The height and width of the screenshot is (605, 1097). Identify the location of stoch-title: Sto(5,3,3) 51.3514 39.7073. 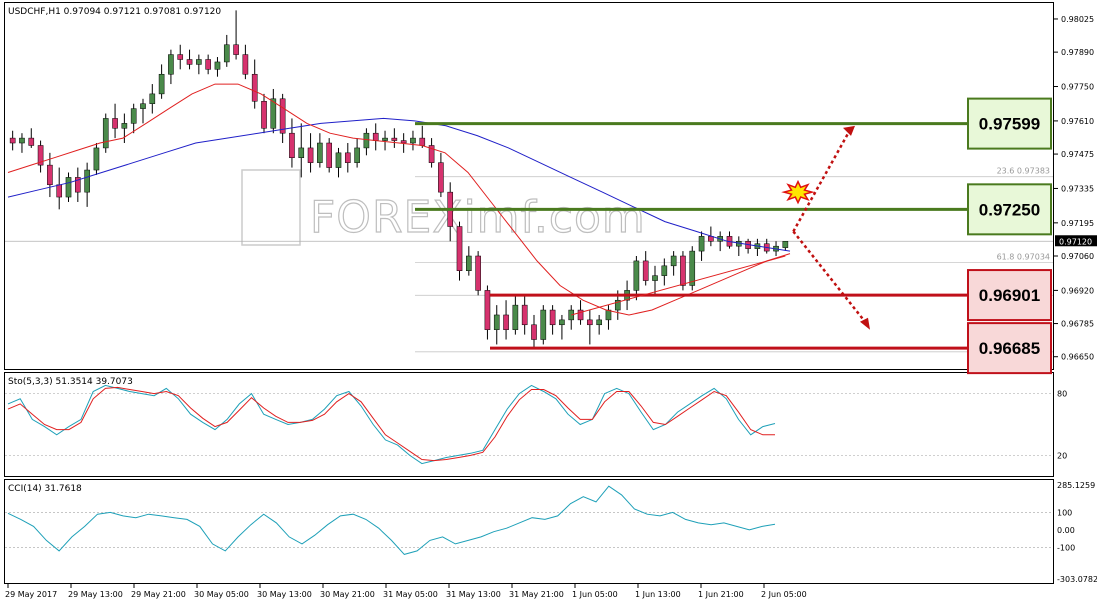
(70, 382).